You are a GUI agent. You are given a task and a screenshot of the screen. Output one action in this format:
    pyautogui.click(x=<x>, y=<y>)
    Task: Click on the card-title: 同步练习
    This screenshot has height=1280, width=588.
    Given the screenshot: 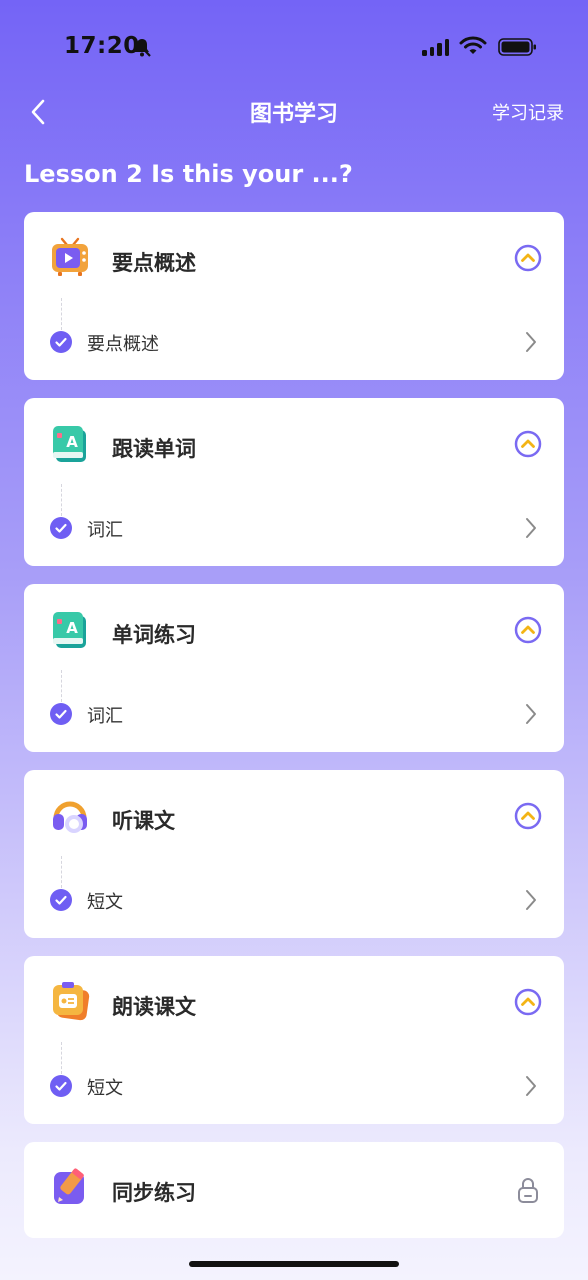 What is the action you would take?
    pyautogui.click(x=154, y=1193)
    